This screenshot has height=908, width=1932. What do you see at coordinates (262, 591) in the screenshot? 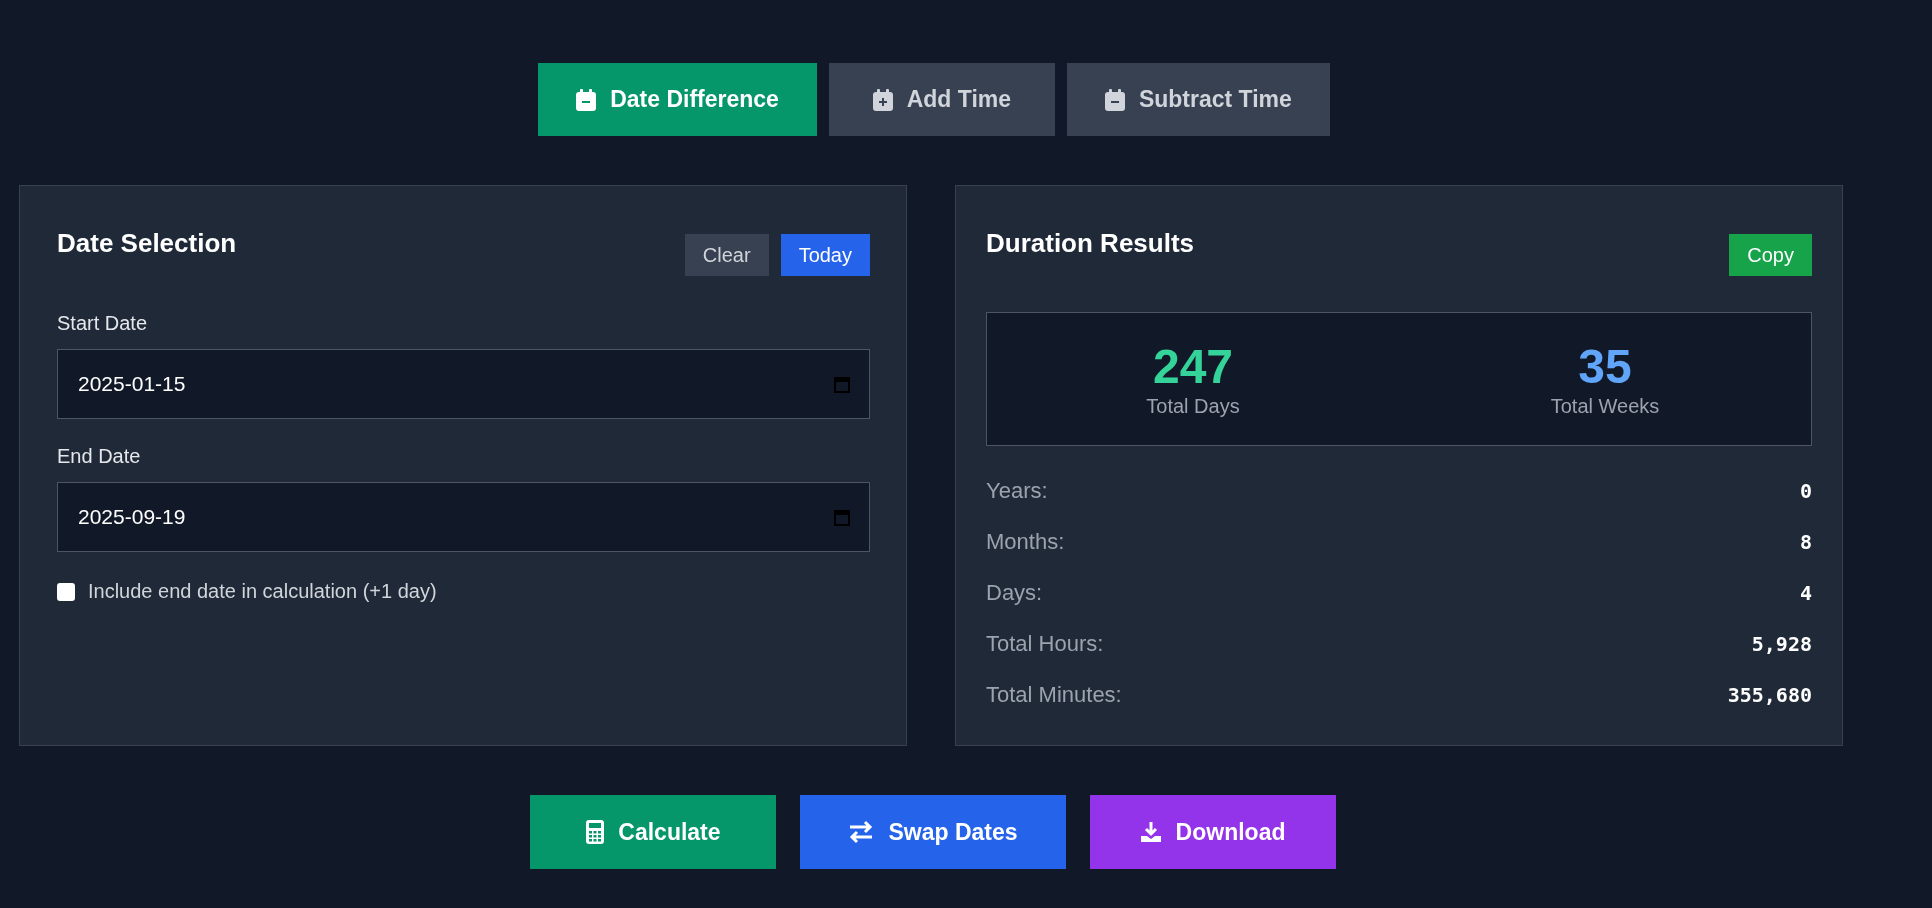
I see `checkbox-label: Include end date in calculation (+1 day)` at bounding box center [262, 591].